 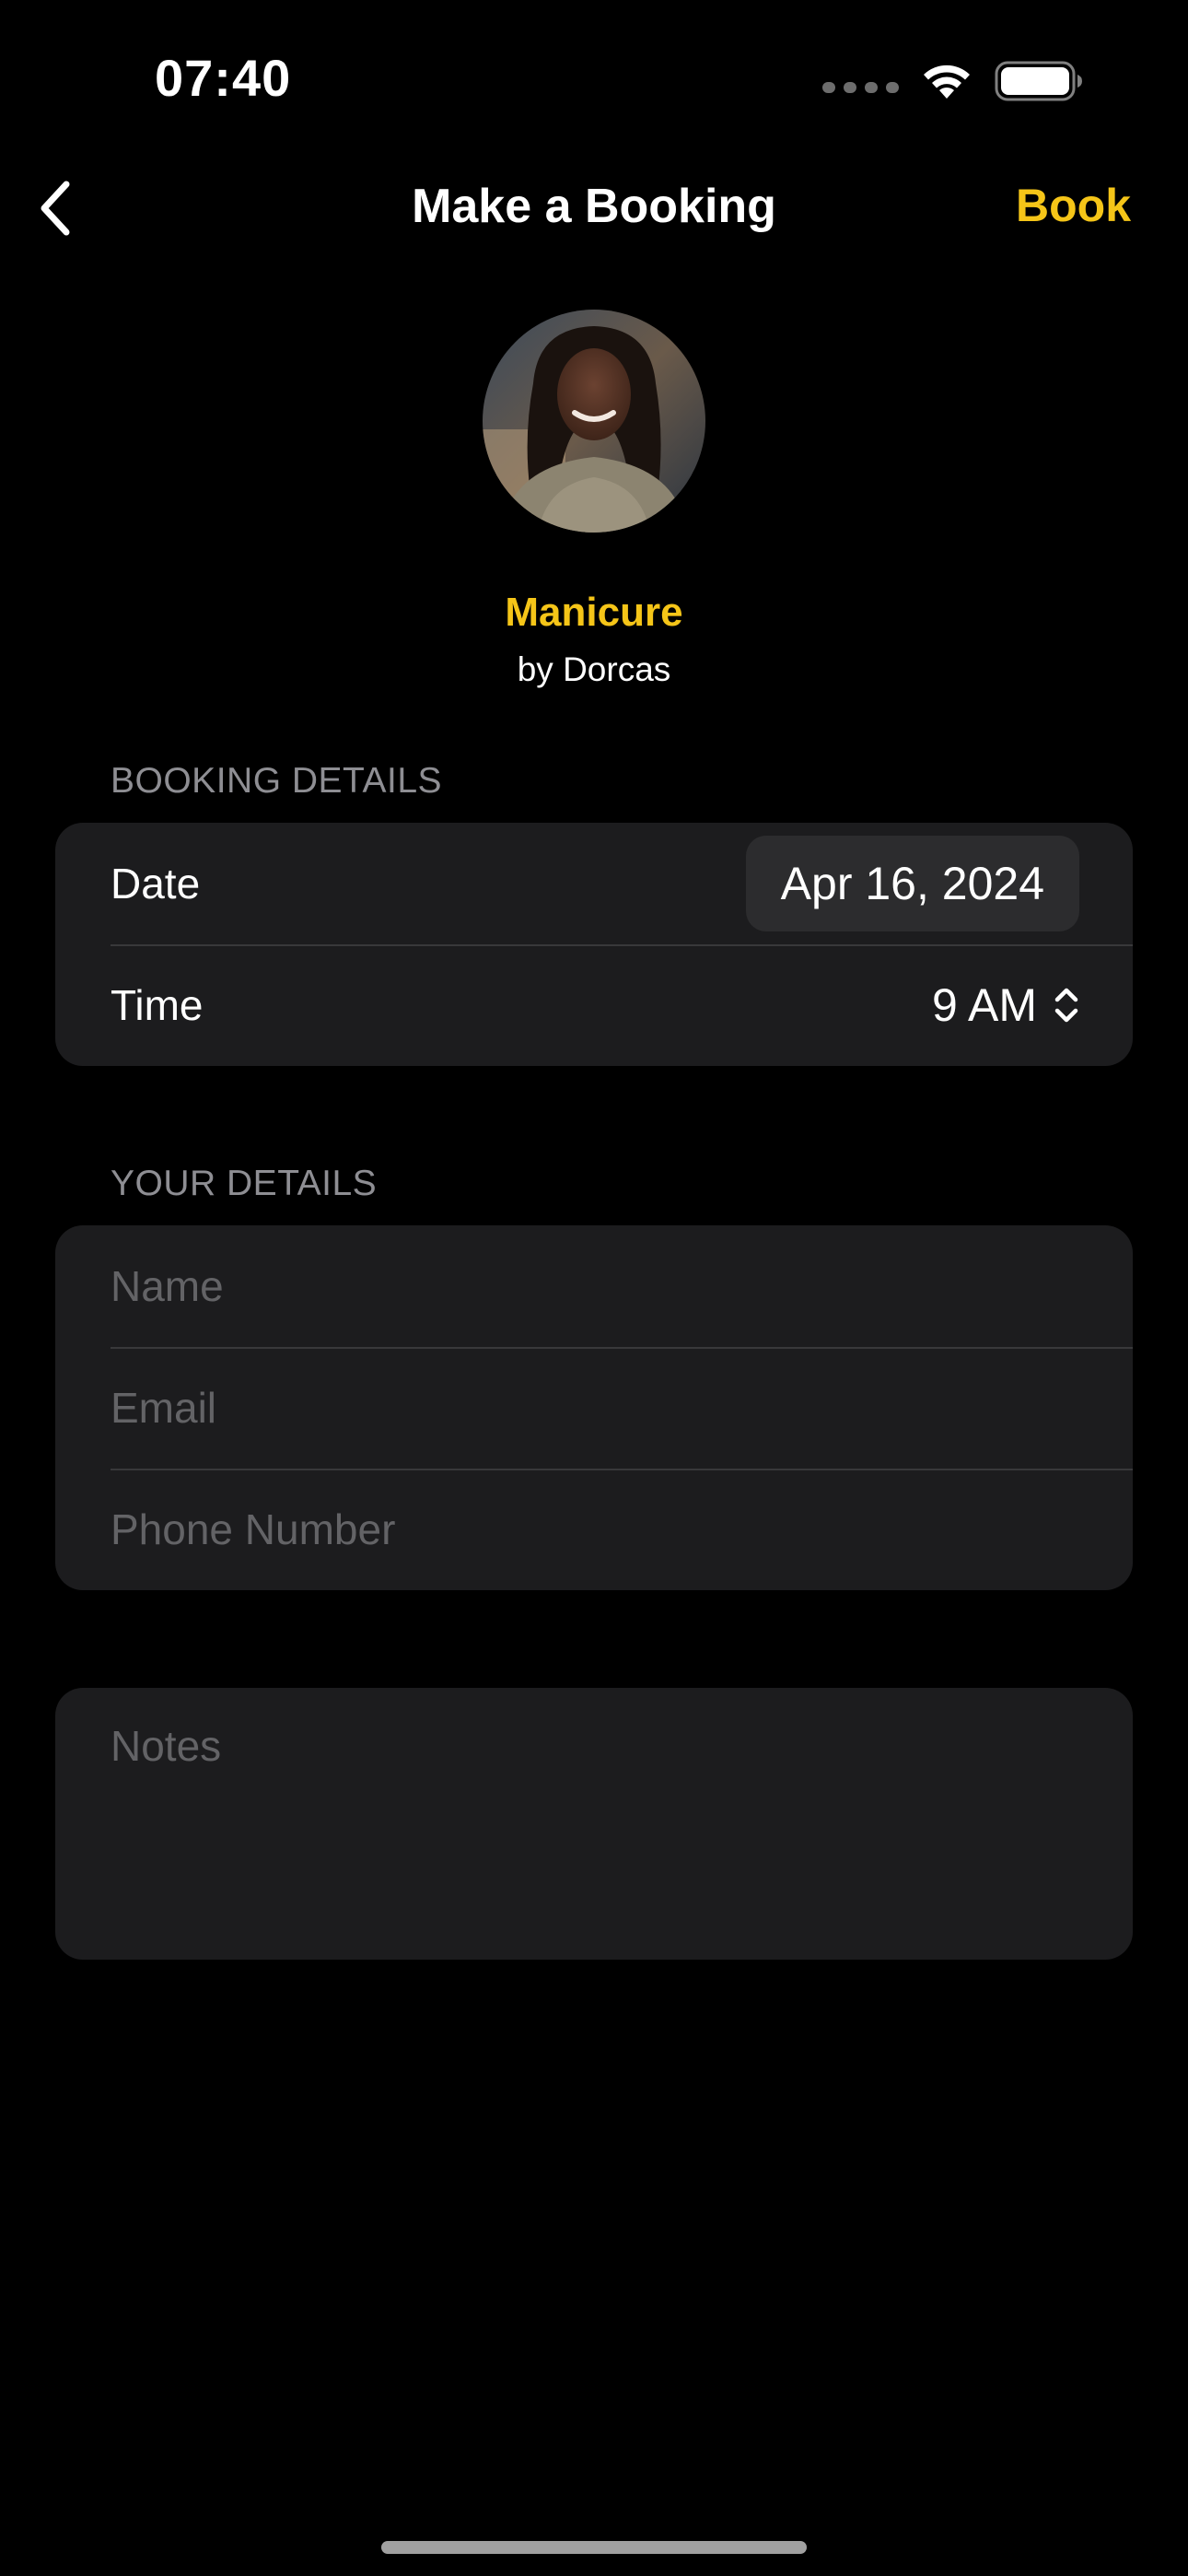 I want to click on page-title: Make a Booking, so click(x=594, y=206).